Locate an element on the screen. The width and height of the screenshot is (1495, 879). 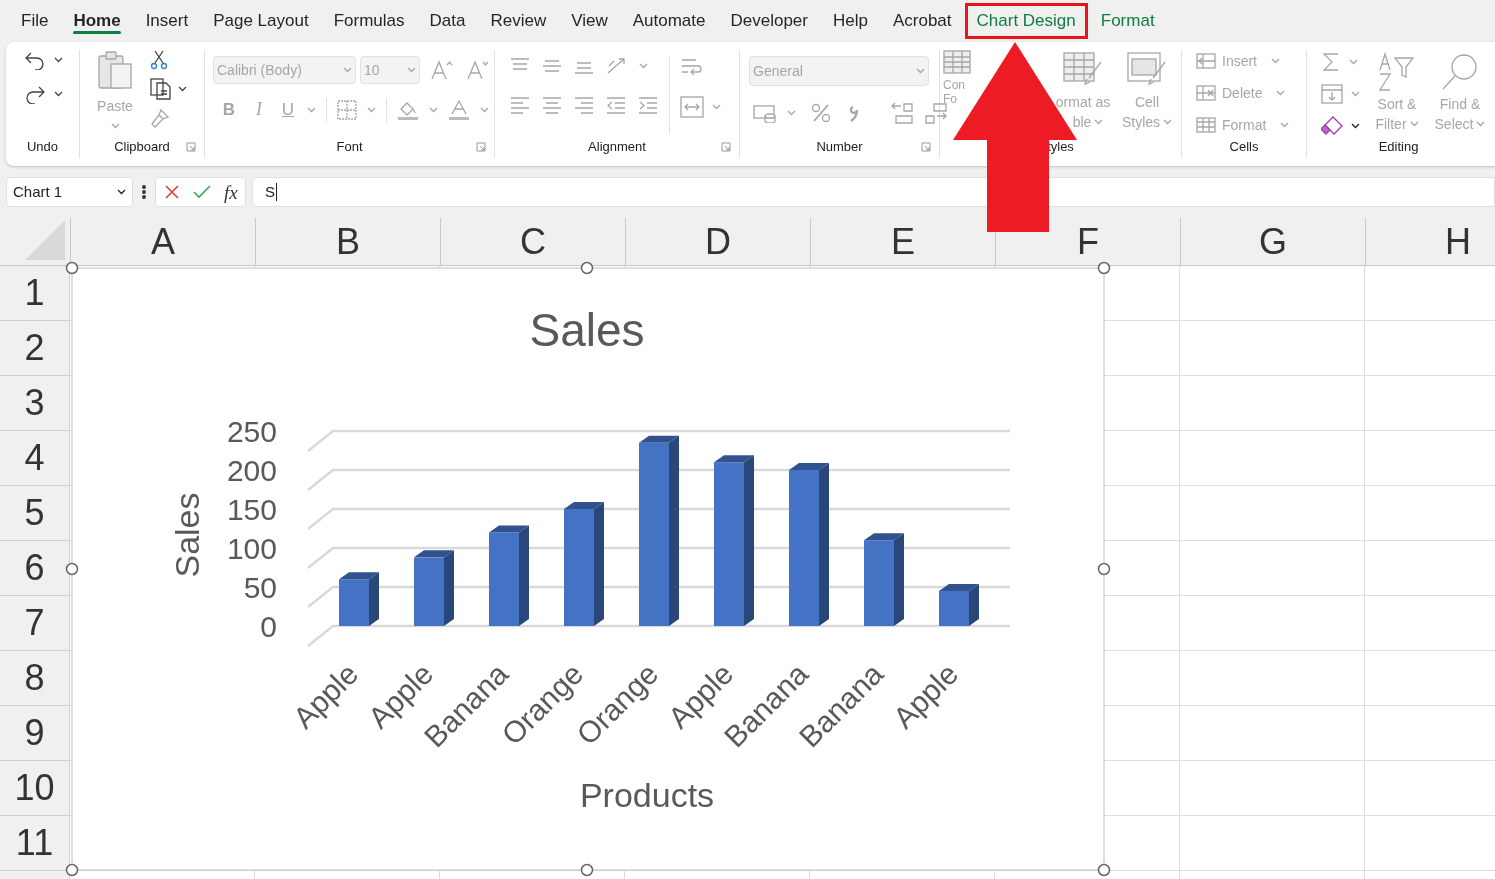
menu-tab: Format is located at coordinates (1127, 21).